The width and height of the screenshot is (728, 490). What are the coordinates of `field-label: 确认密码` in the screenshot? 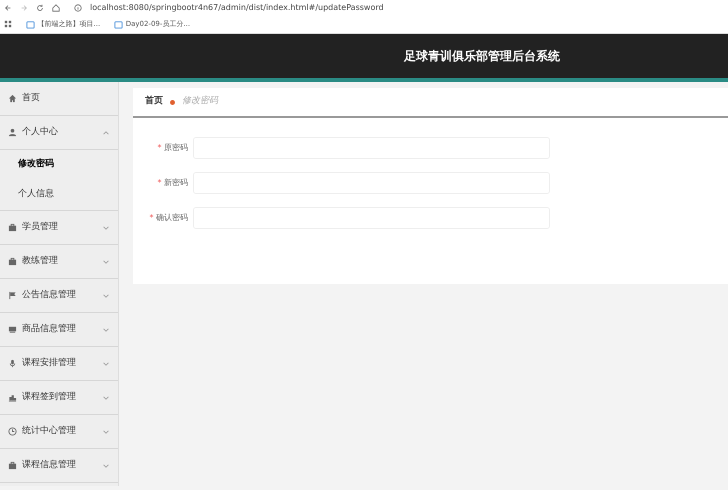 It's located at (172, 217).